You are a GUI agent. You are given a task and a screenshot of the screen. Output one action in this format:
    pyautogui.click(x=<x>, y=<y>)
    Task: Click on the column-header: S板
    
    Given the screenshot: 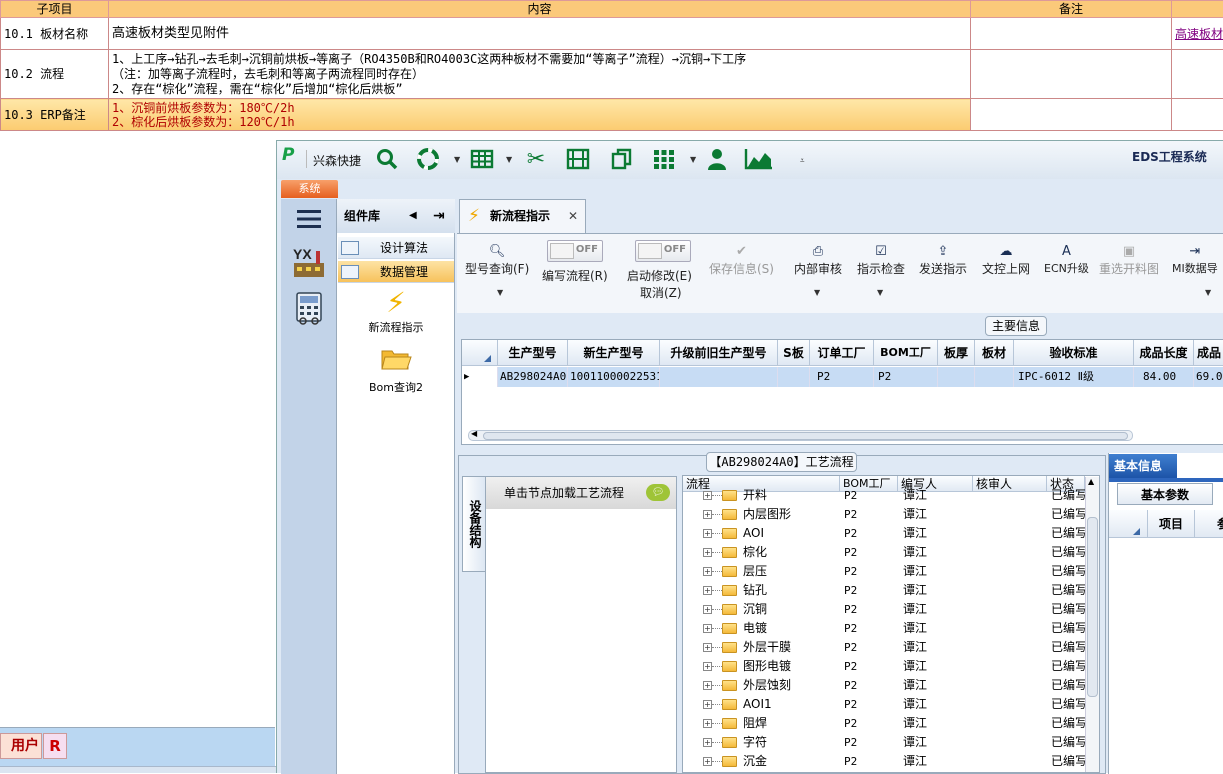 What is the action you would take?
    pyautogui.click(x=794, y=353)
    